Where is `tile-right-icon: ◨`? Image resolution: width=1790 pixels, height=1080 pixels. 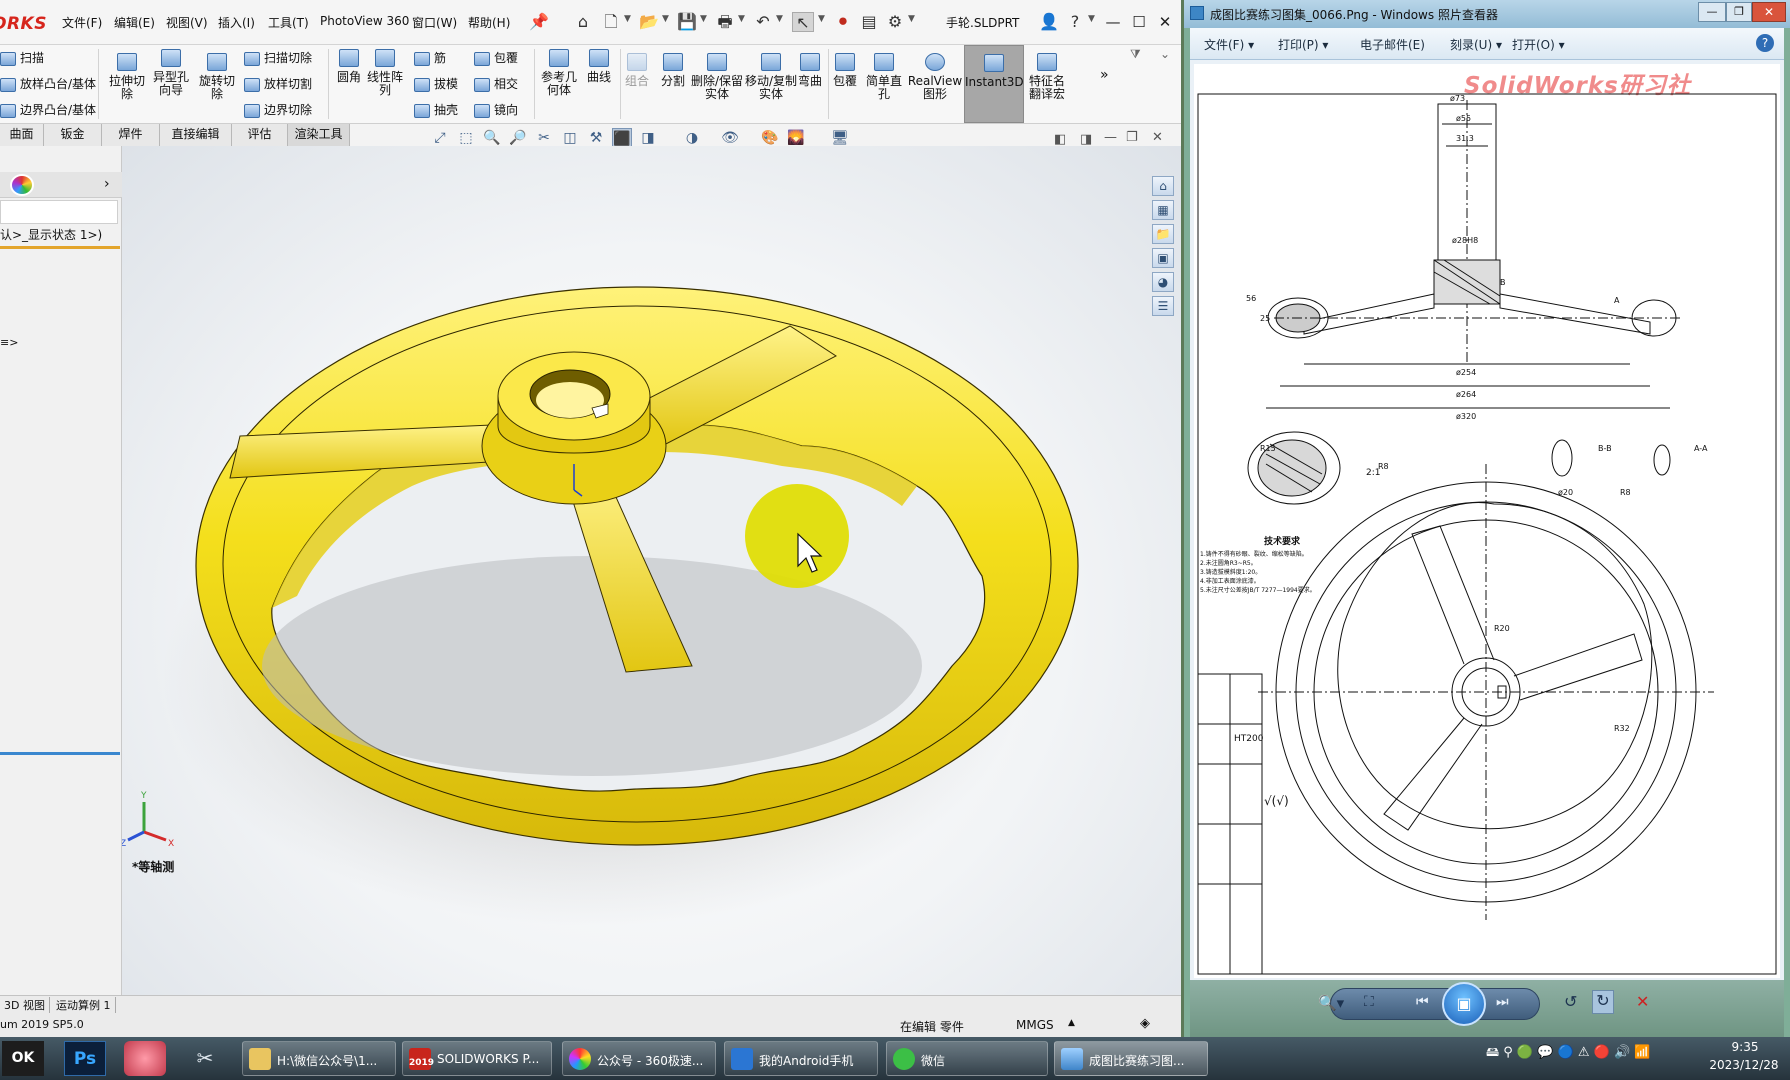 tile-right-icon: ◨ is located at coordinates (1086, 139).